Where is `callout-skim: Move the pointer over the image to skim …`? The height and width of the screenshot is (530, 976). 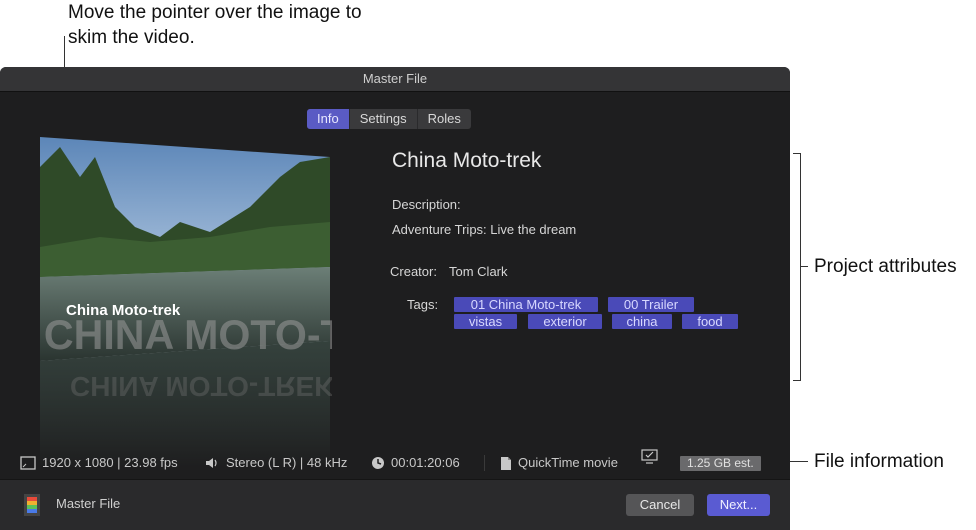 callout-skim: Move the pointer over the image to skim … is located at coordinates (215, 25).